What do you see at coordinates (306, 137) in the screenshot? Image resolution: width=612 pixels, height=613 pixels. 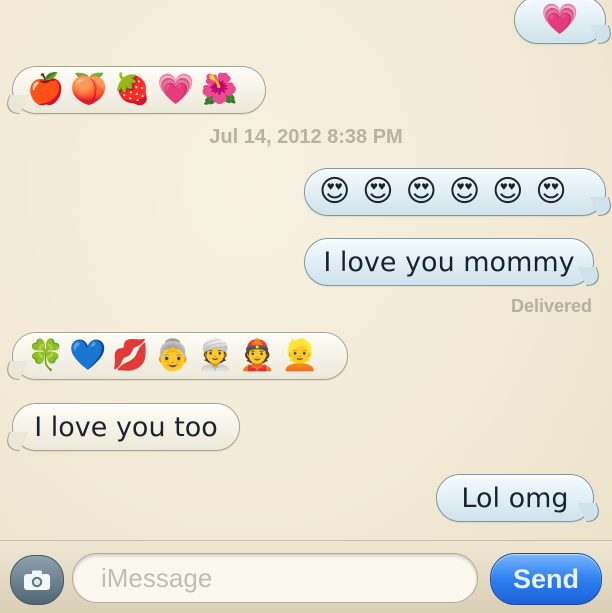 I see `message-timestamp: Jul 14, 2012 8:38 PM` at bounding box center [306, 137].